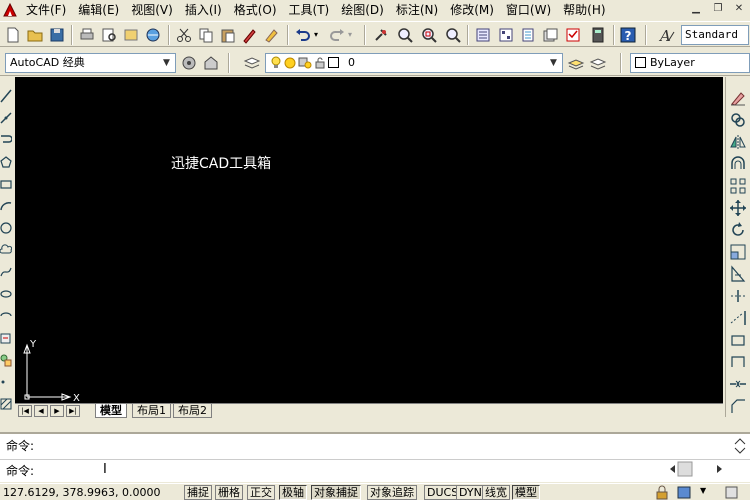 The image size is (750, 500). Describe the element at coordinates (6, 382) in the screenshot. I see `point-icon` at that location.